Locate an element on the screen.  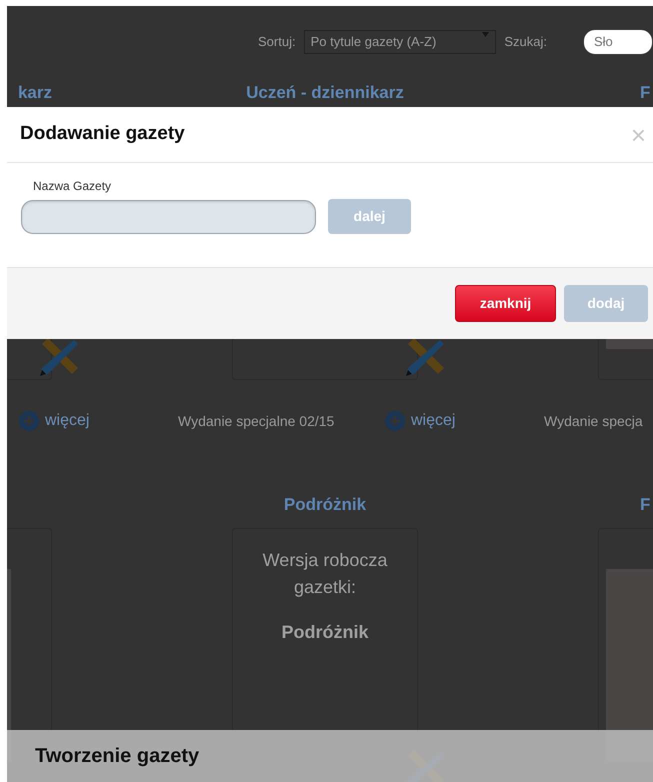
sort-dropdown: Po tytule gazety (A-Z) is located at coordinates (400, 42).